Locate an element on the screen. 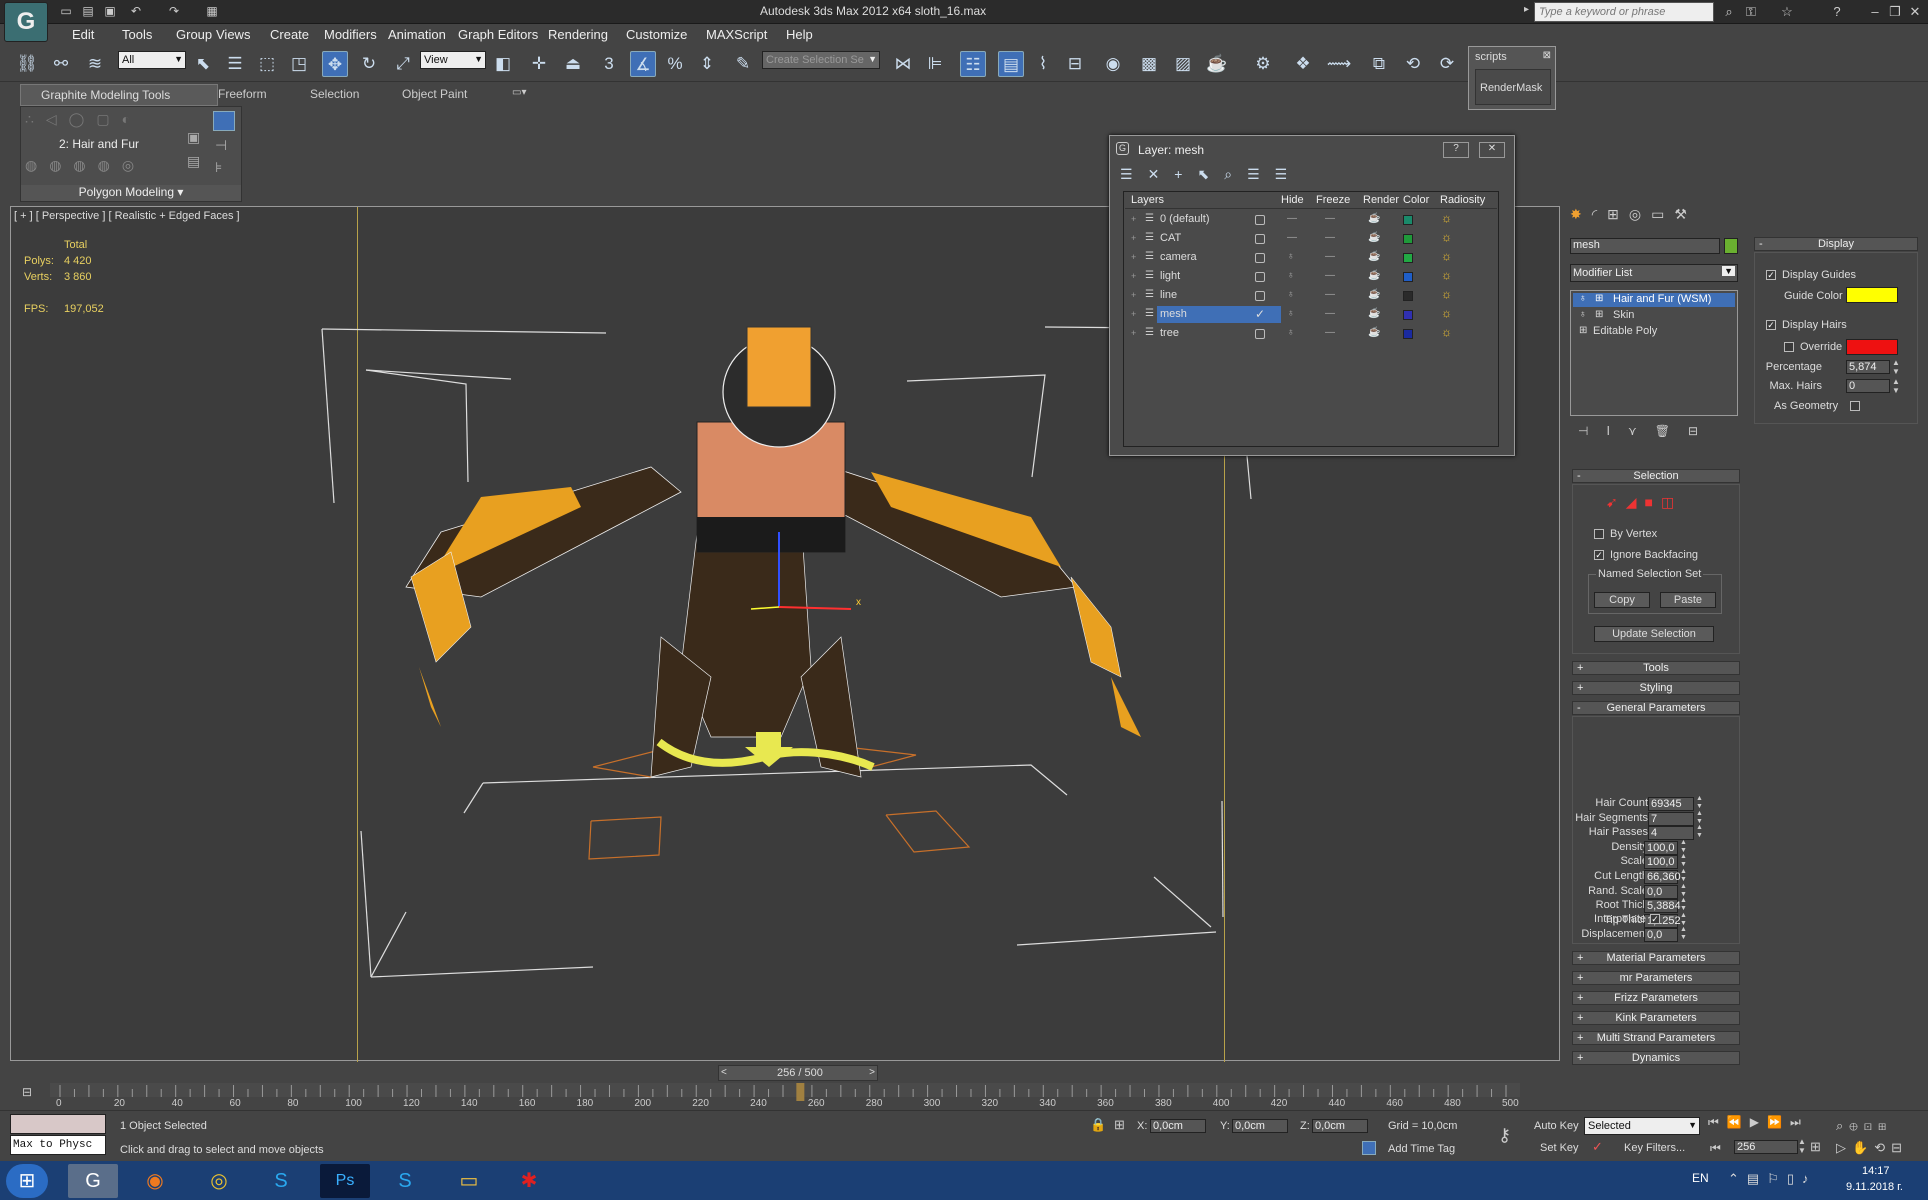 Image resolution: width=1928 pixels, height=1200 pixels. key-mode-dropdown: Selected ▼ is located at coordinates (1642, 1126).